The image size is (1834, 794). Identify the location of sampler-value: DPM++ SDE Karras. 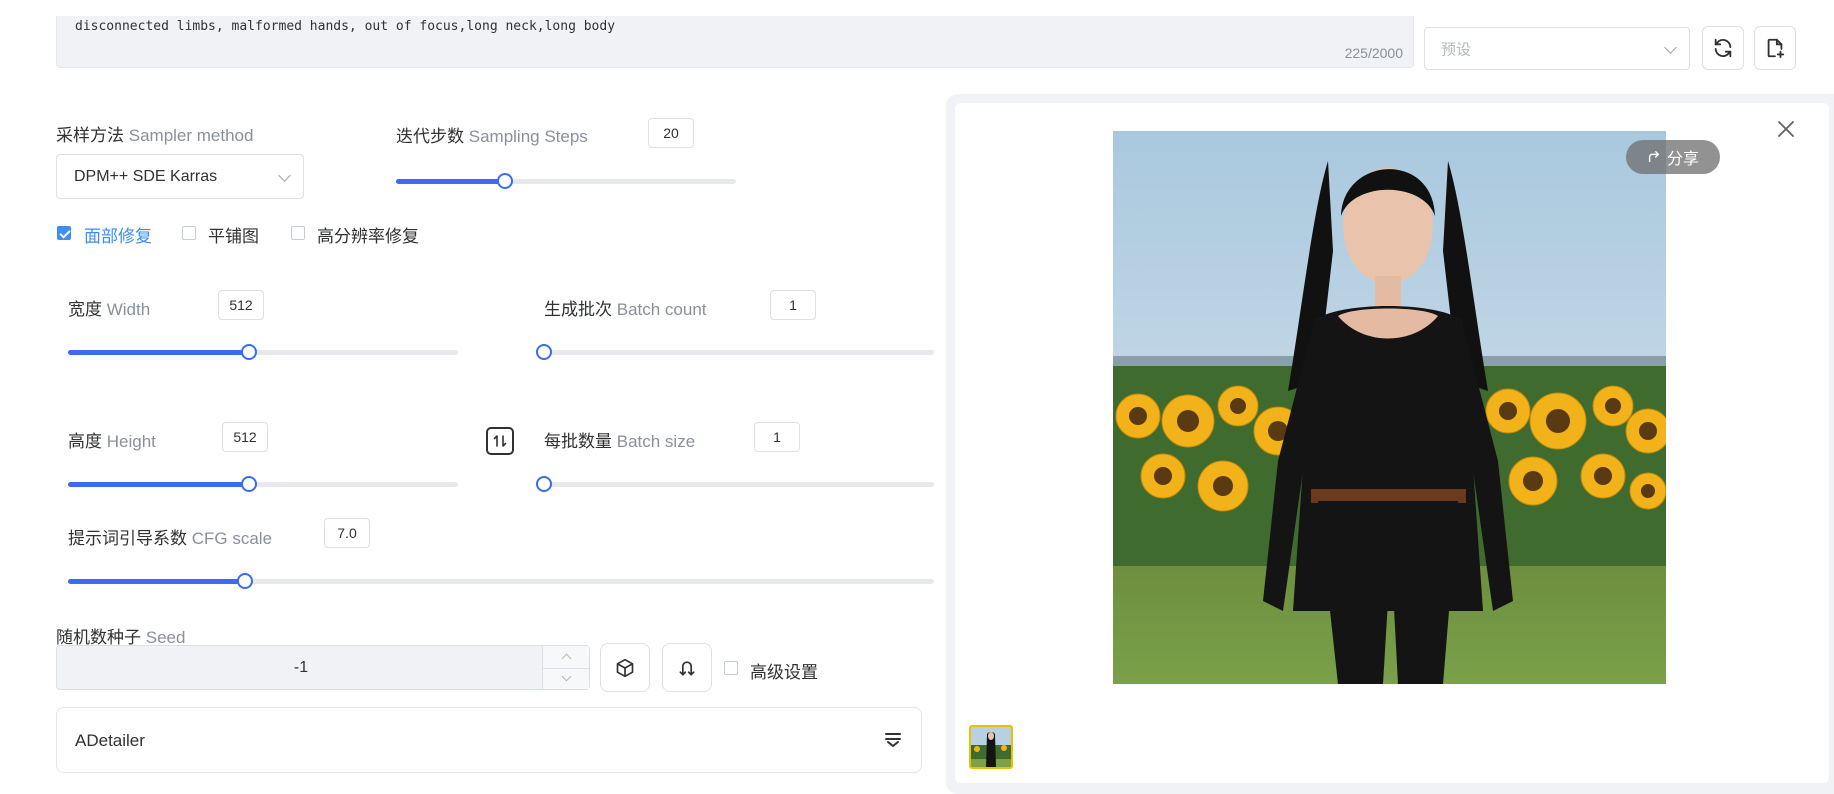
(146, 176).